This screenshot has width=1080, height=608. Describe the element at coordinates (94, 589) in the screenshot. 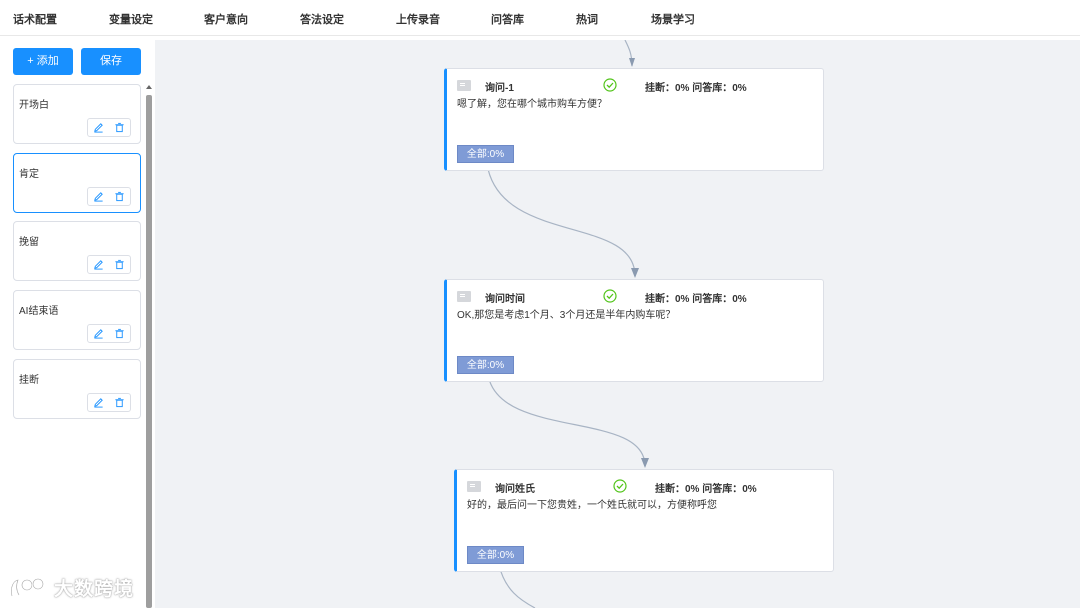

I see `watermark-text: 大数跨境` at that location.